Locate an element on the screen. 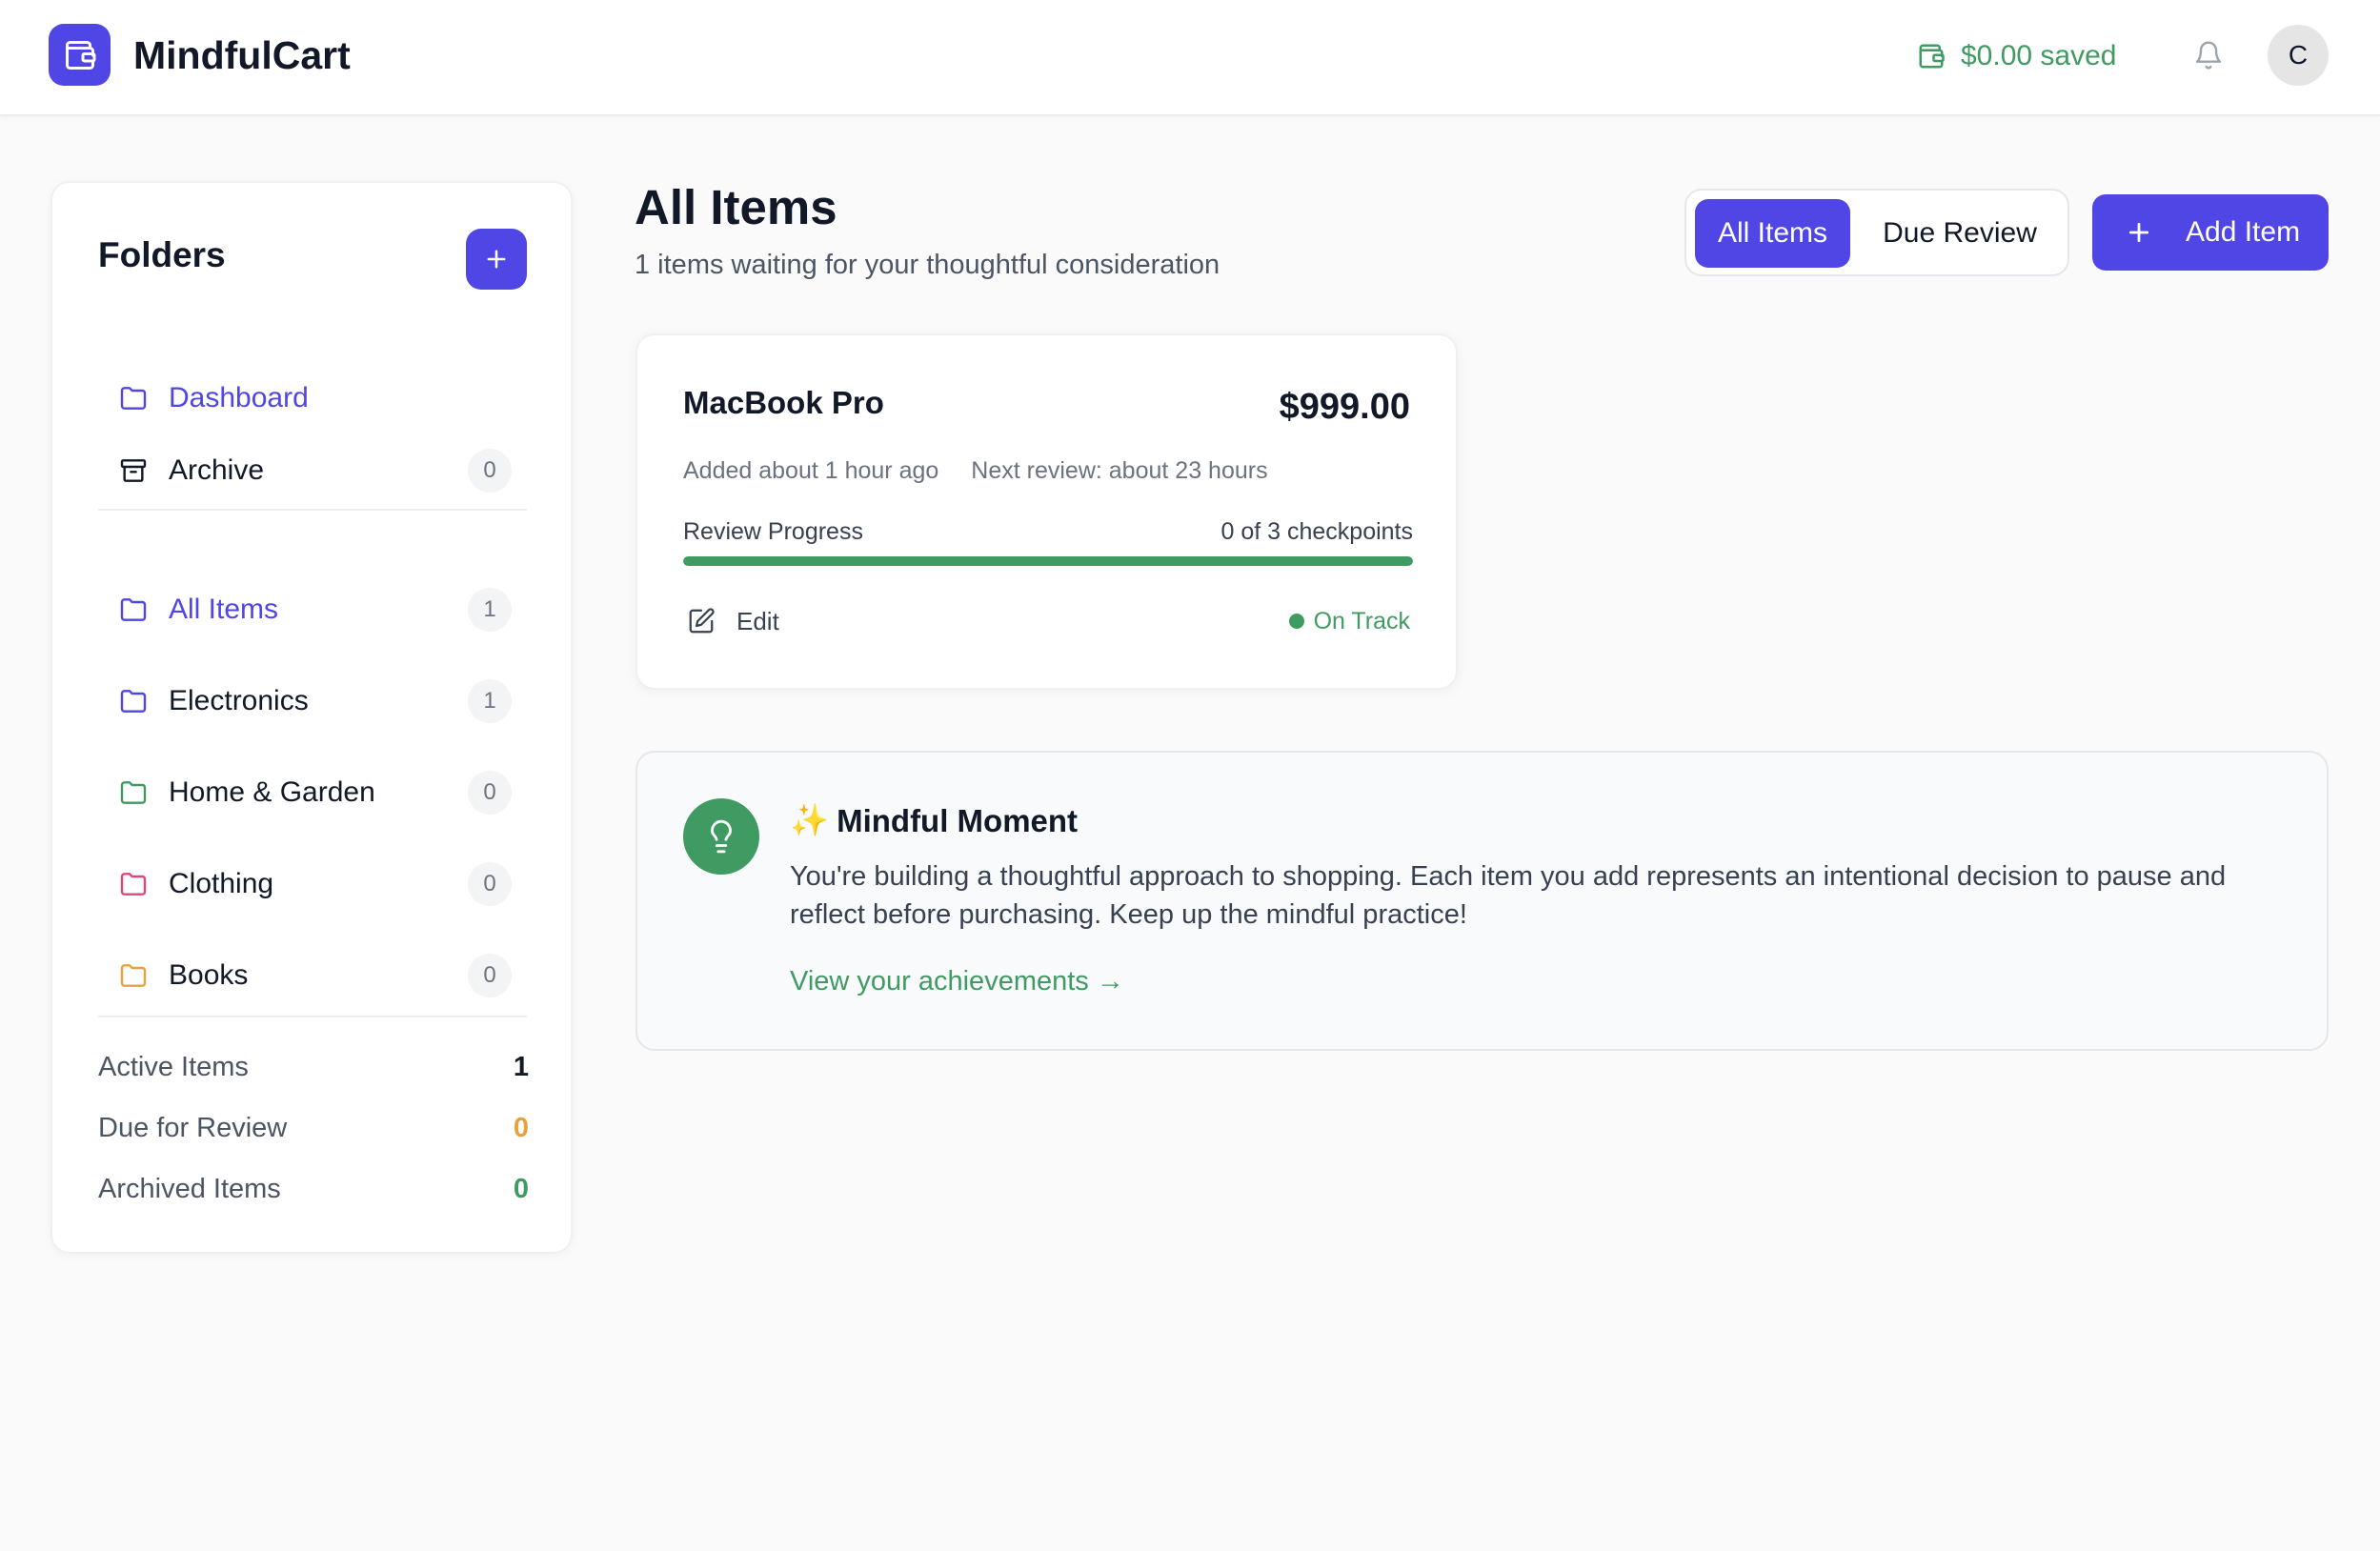 The width and height of the screenshot is (2380, 1551). sidebar-item-home-garden: Home & Garden 0 is located at coordinates (313, 792).